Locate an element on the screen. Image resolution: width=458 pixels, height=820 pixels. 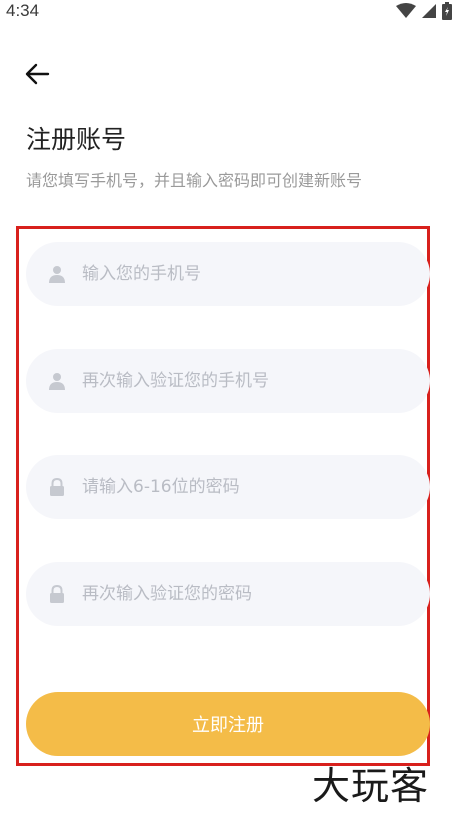
password-confirm-field is located at coordinates (228, 594).